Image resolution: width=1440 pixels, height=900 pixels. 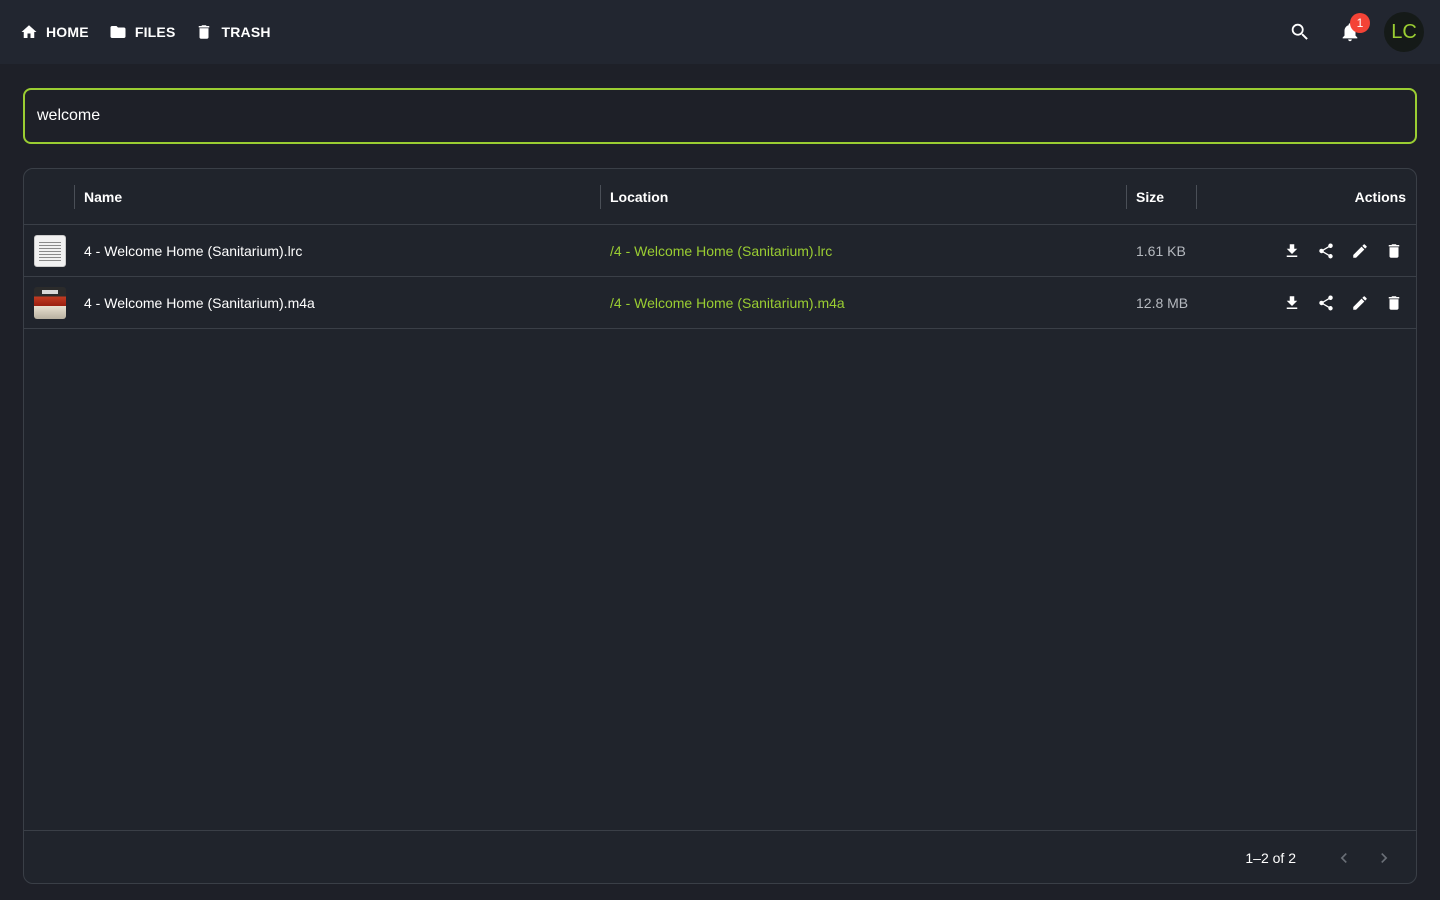 I want to click on next-page-button, so click(x=1384, y=858).